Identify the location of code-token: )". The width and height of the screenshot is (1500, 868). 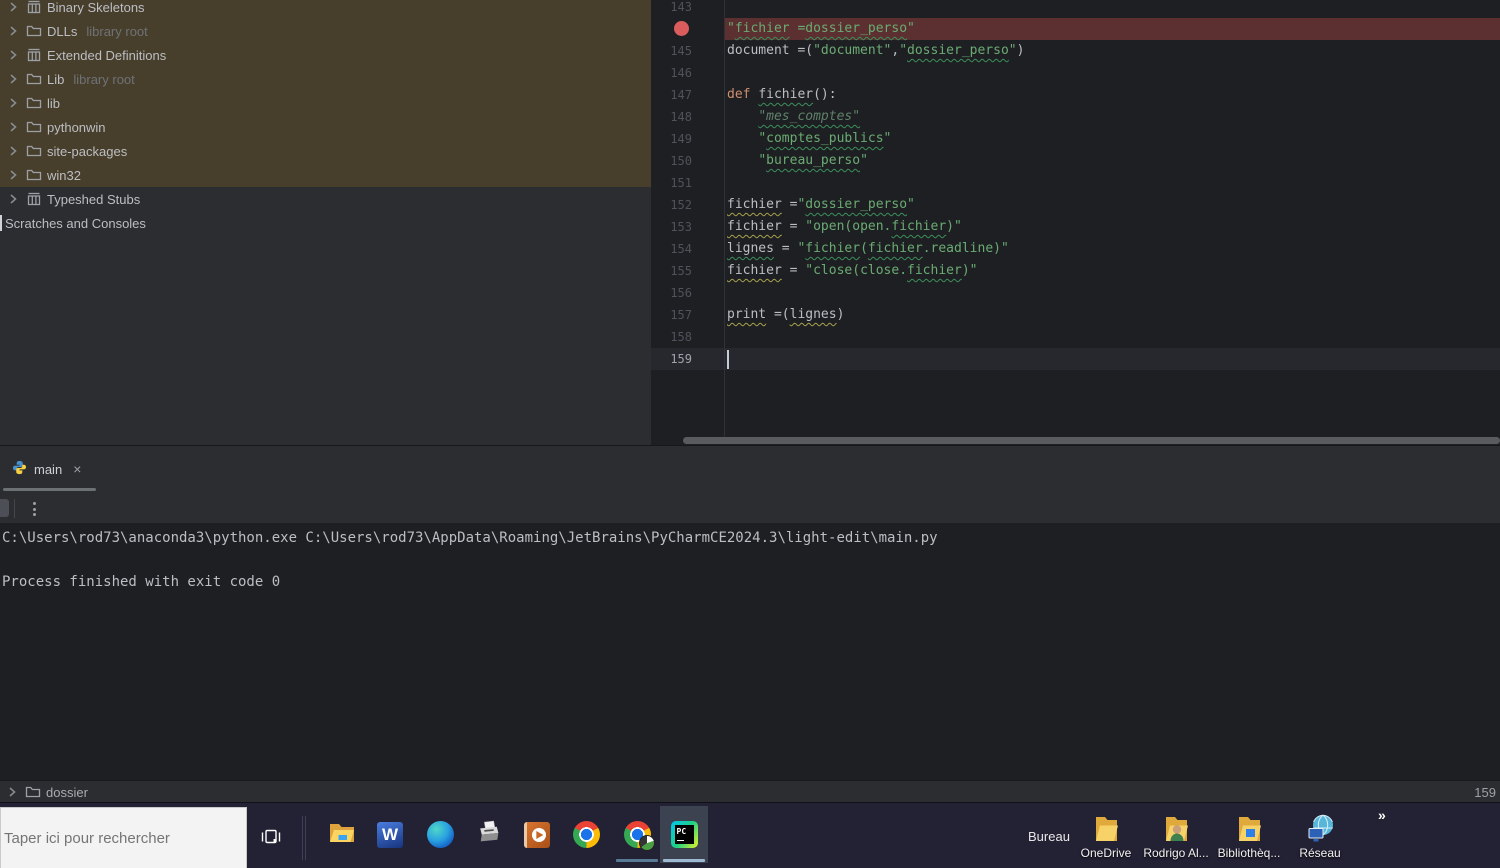
(954, 226).